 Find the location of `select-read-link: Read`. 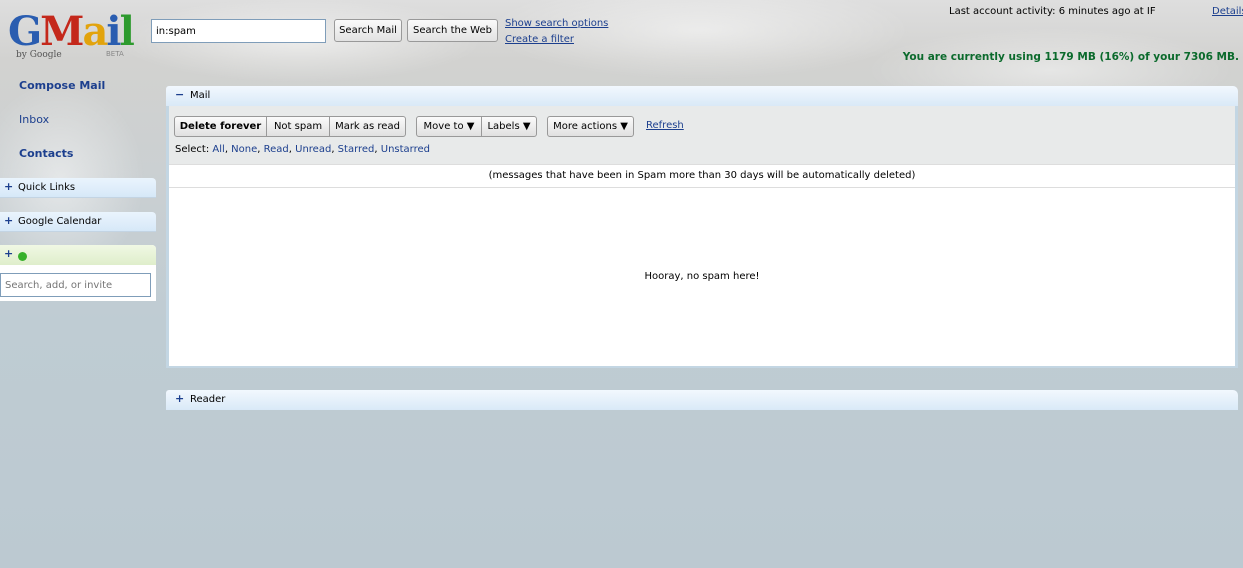

select-read-link: Read is located at coordinates (276, 149).